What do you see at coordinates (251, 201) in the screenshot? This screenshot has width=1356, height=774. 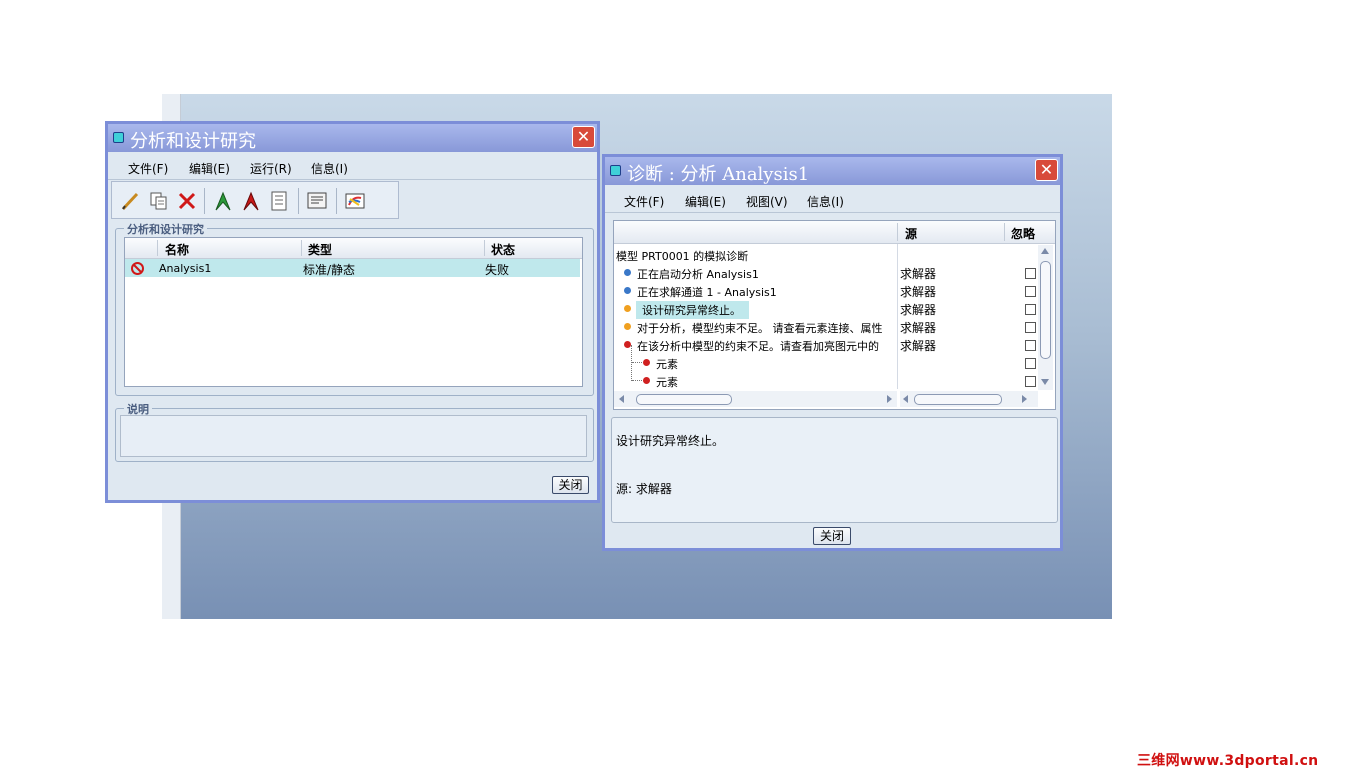 I see `stop-run-flag-icon` at bounding box center [251, 201].